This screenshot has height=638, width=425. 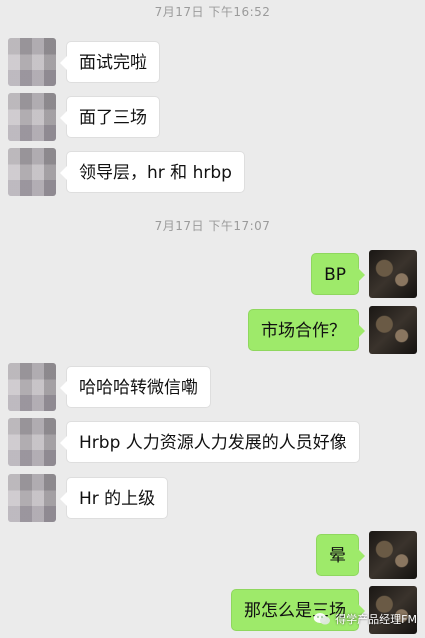 I want to click on timestamp: 7月17日 下午17:07, so click(x=212, y=226).